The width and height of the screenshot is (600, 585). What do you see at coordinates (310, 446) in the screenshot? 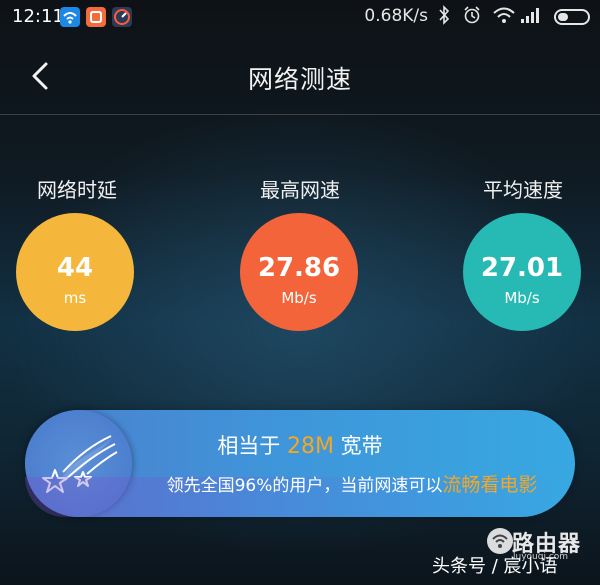
I see `bandwidth-value: 28M` at bounding box center [310, 446].